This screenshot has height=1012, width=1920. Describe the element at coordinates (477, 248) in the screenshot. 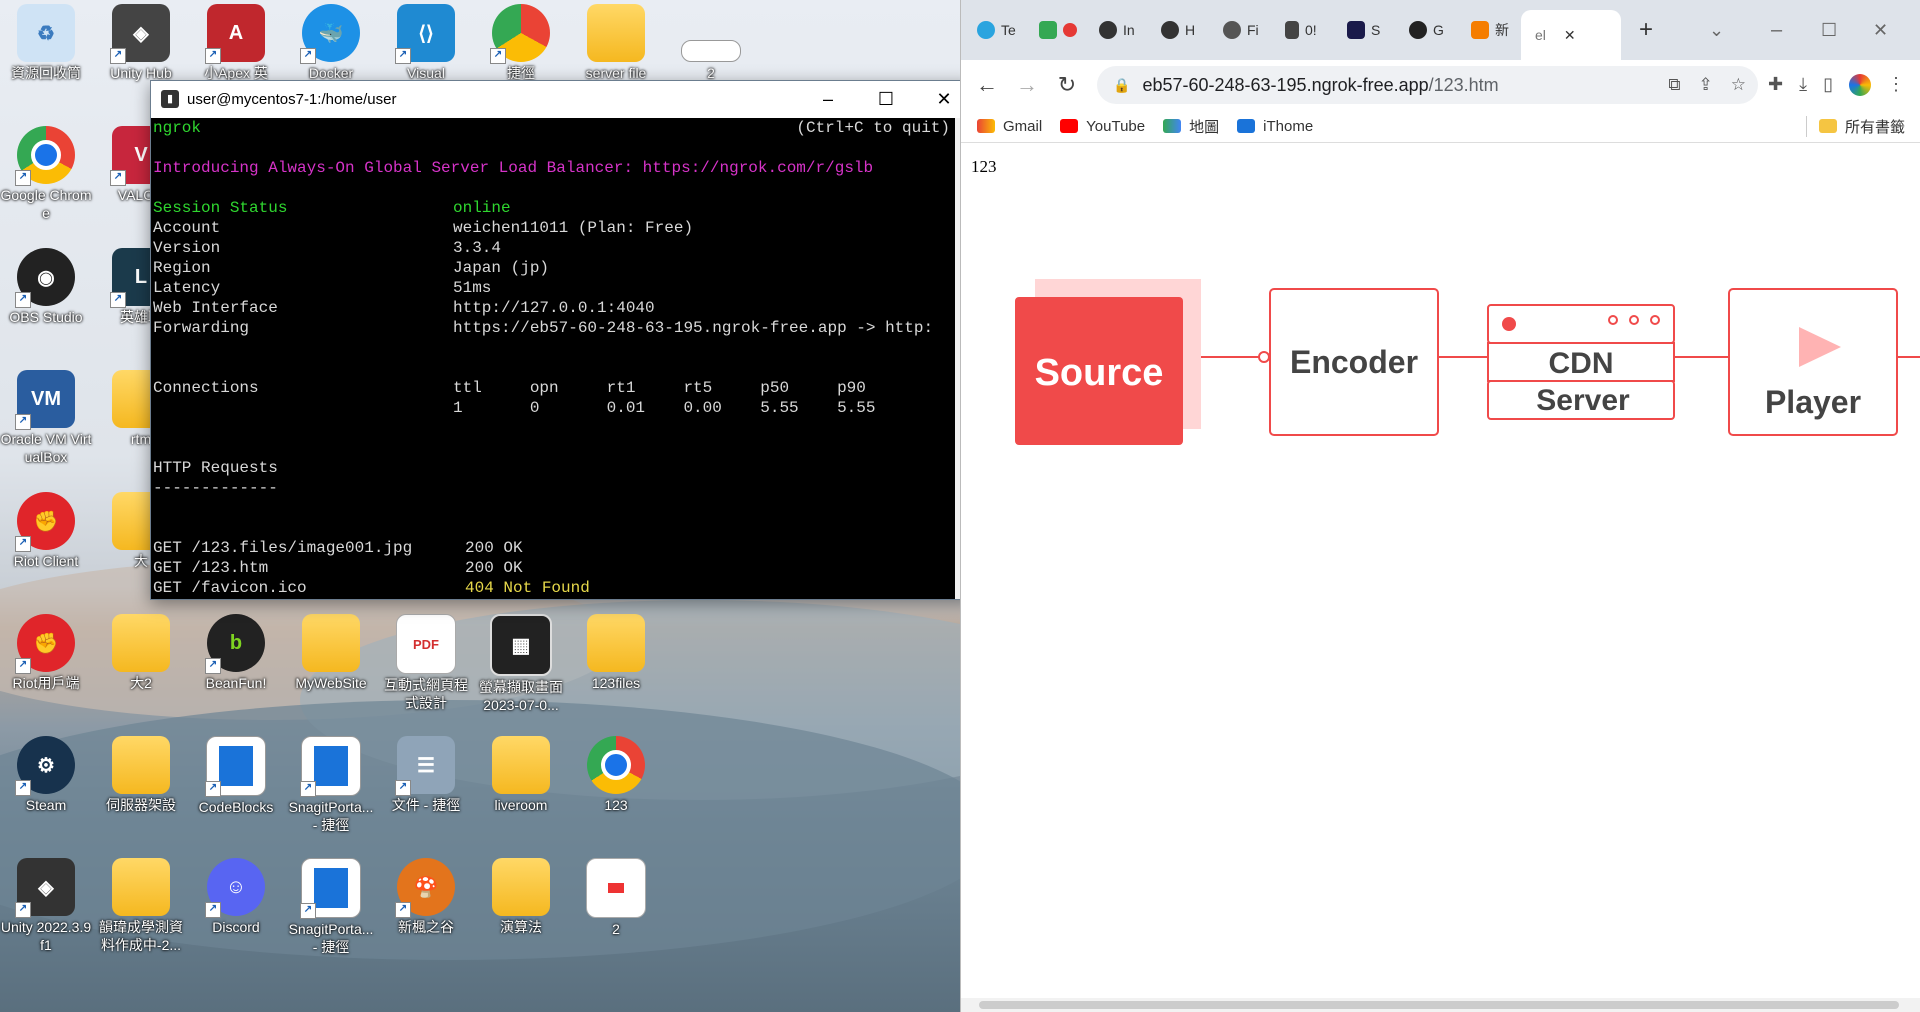

I see `session-value: 3.3.4` at that location.